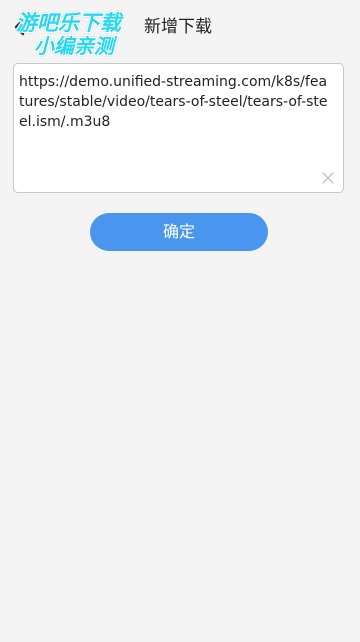 The width and height of the screenshot is (360, 642). I want to click on top-bar: 新增下载 游吧乐下载 小编亲测, so click(180, 29).